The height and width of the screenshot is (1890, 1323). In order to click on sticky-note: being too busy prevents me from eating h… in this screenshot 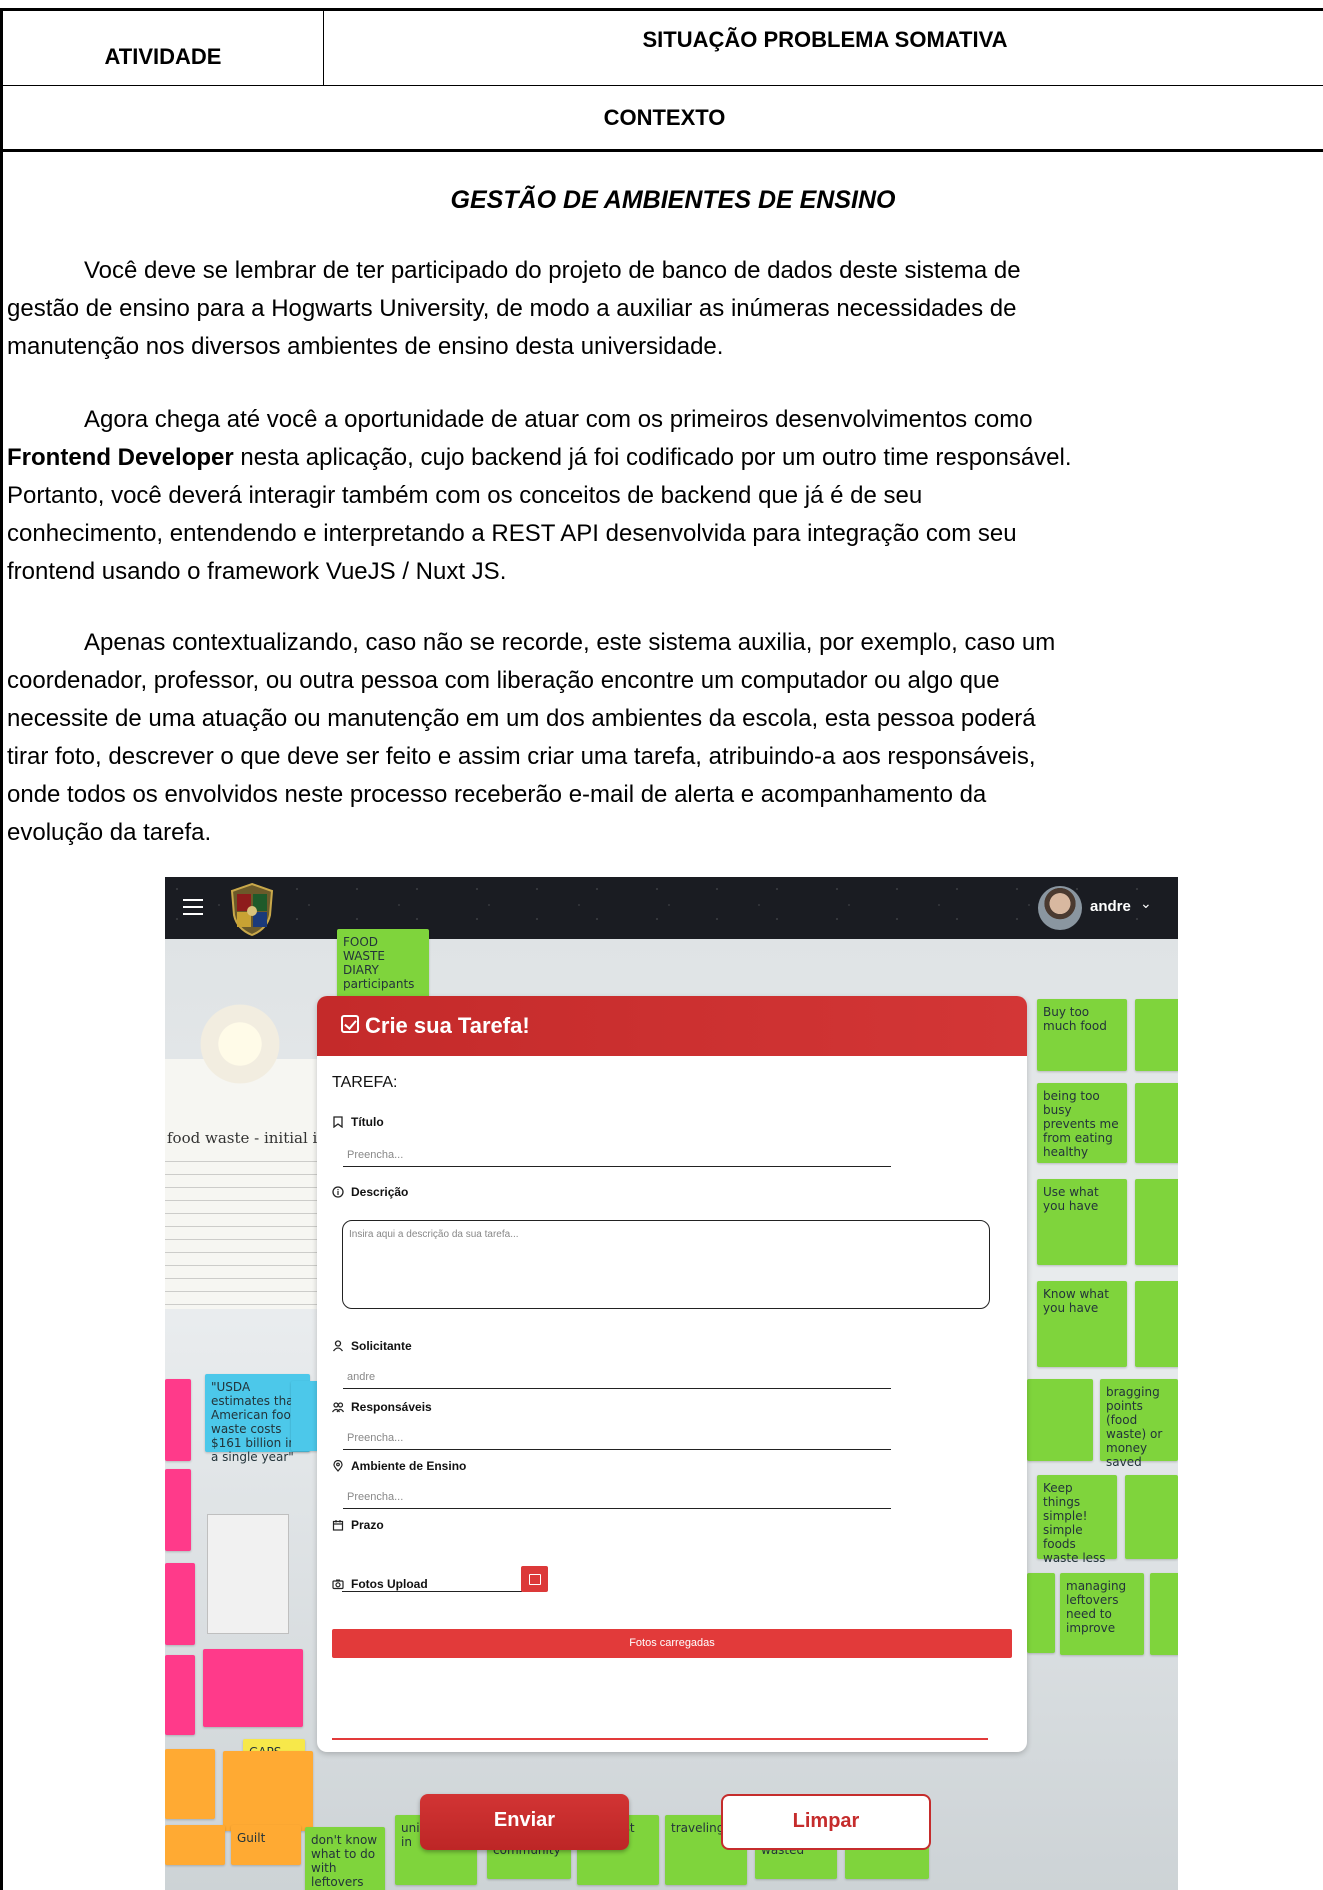, I will do `click(1082, 1123)`.